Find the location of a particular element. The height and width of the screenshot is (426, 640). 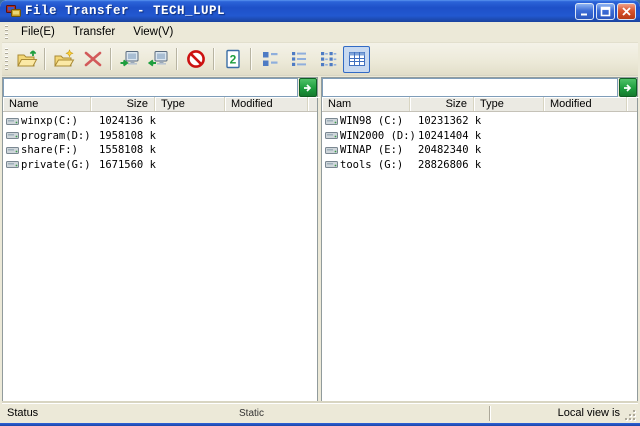

remote-address-input is located at coordinates (470, 87).